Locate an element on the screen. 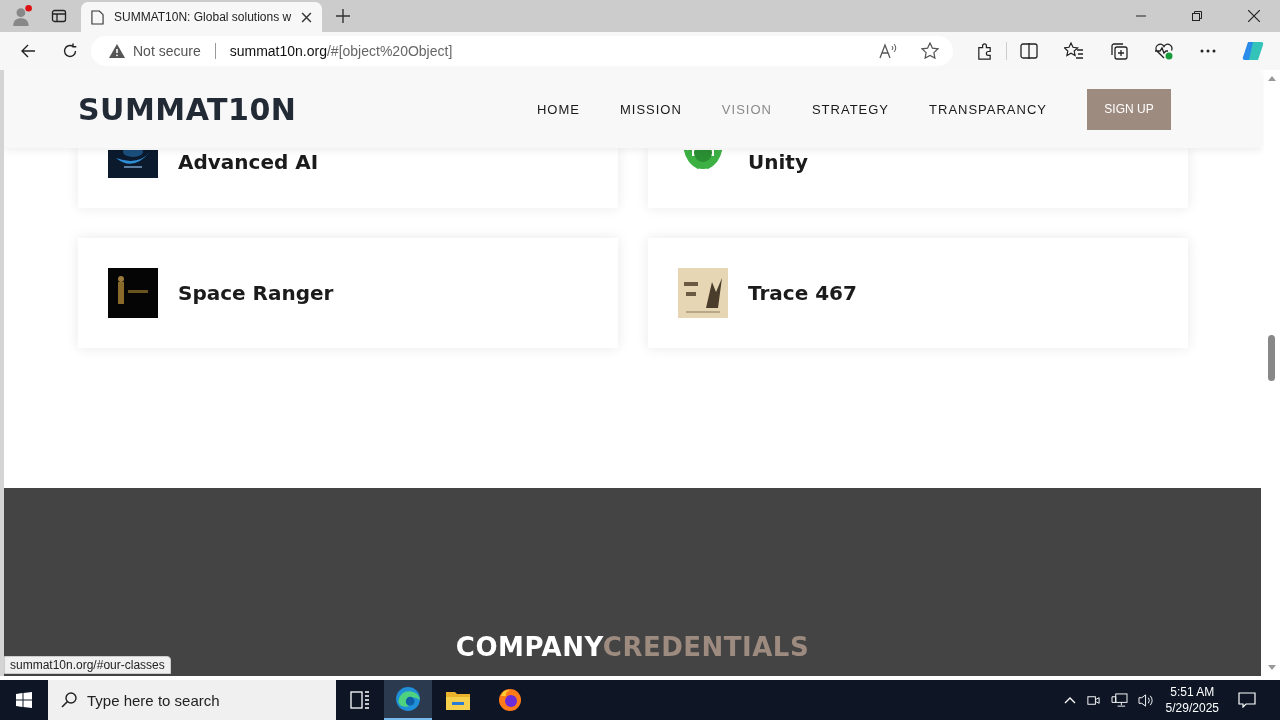 The height and width of the screenshot is (720, 1280). status-link-preview: summat10n.org/#our-classes is located at coordinates (87, 665).